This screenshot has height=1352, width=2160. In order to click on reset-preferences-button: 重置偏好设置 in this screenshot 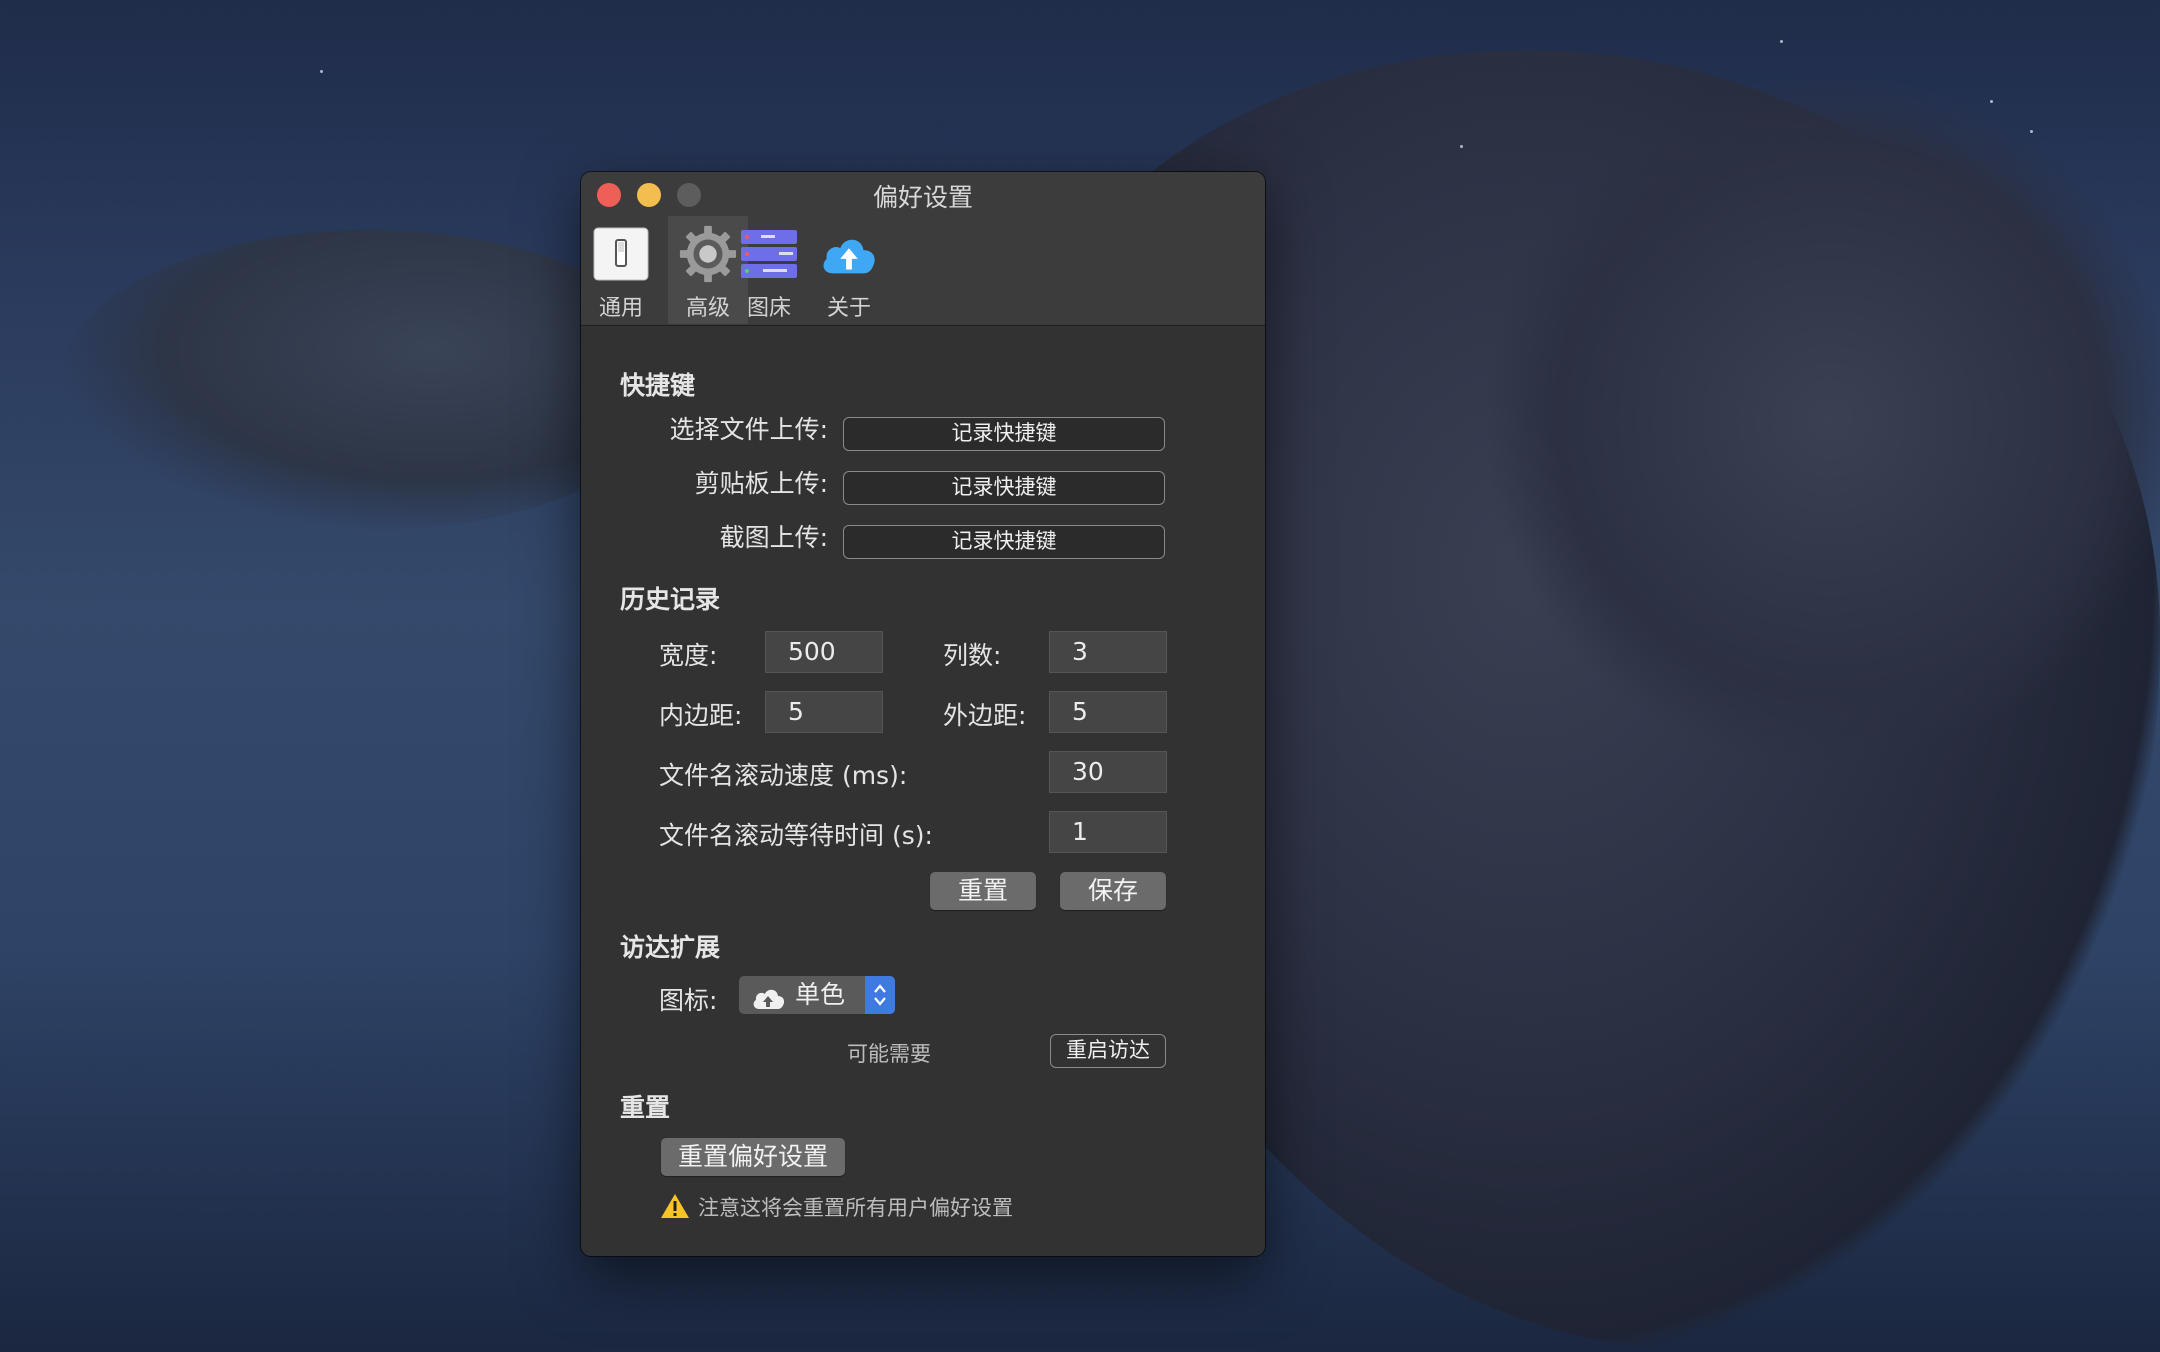, I will do `click(753, 1157)`.